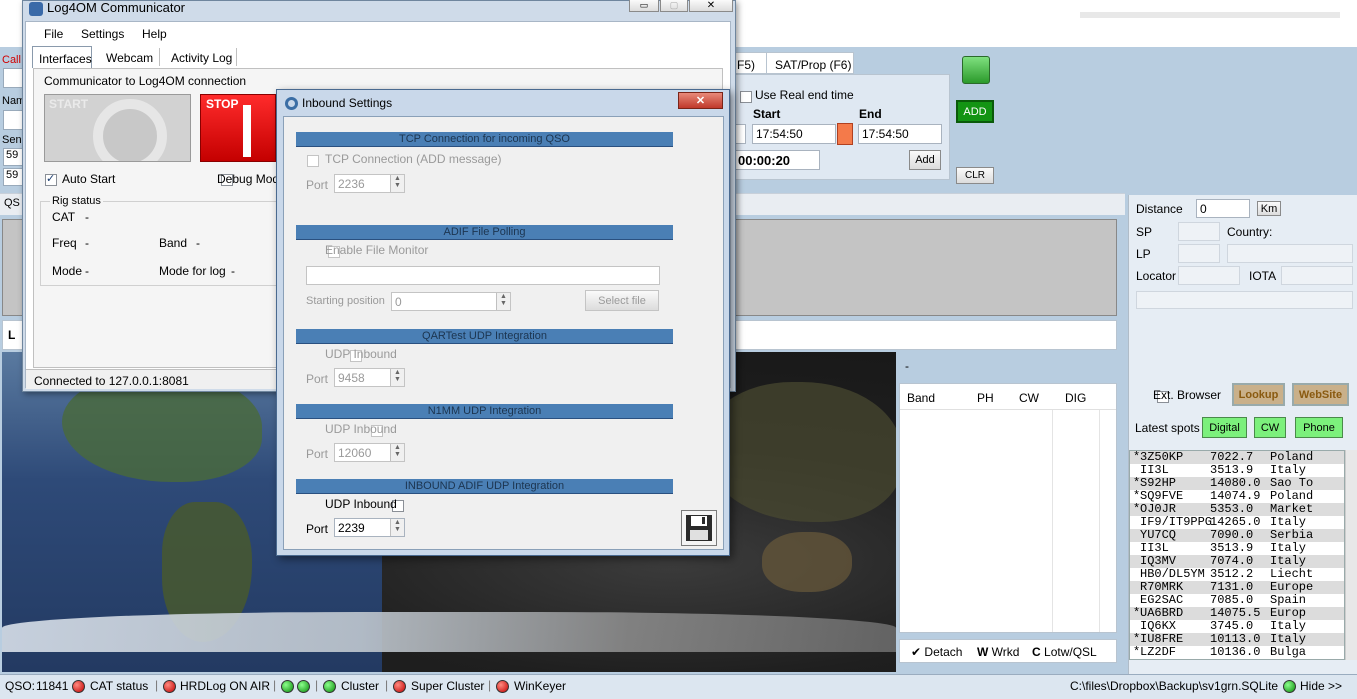 Image resolution: width=1357 pixels, height=699 pixels. I want to click on minimize-button: ▭, so click(644, 6).